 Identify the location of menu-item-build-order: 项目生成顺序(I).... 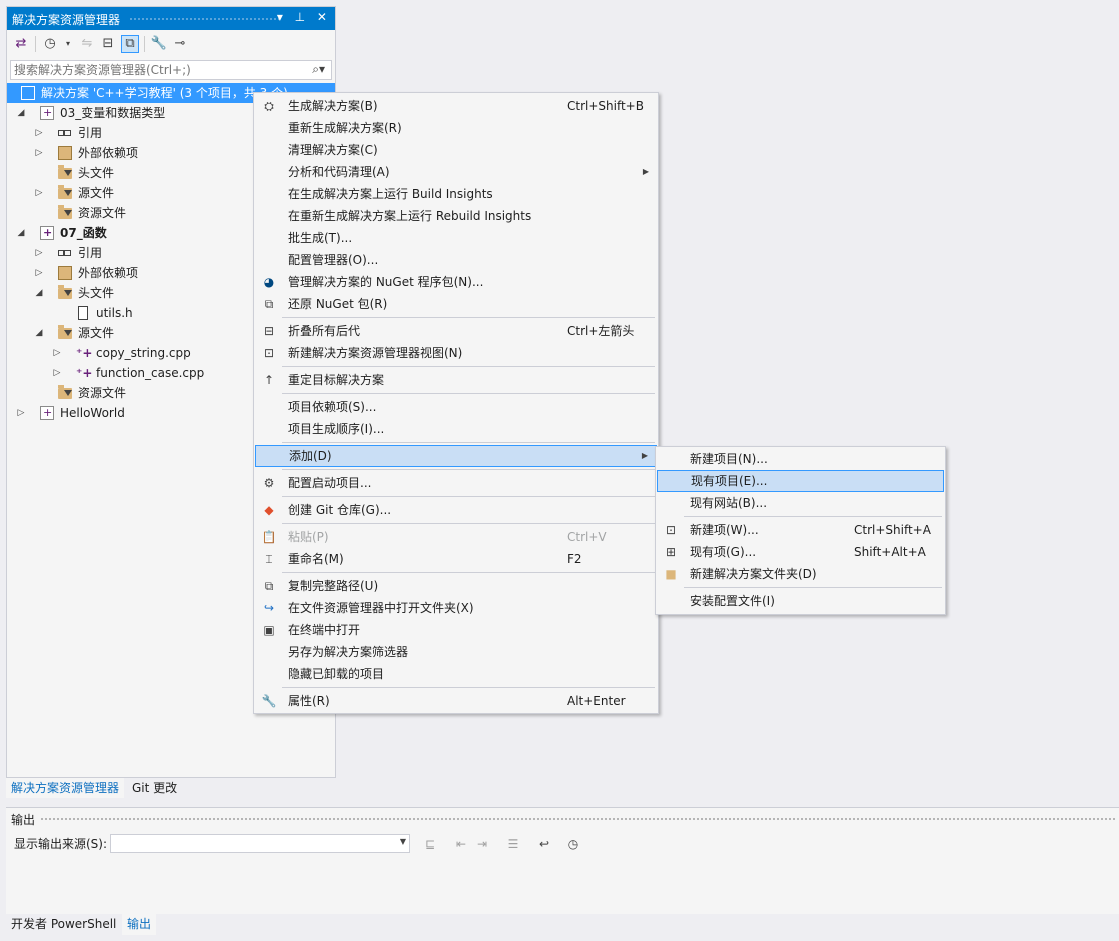
(456, 429).